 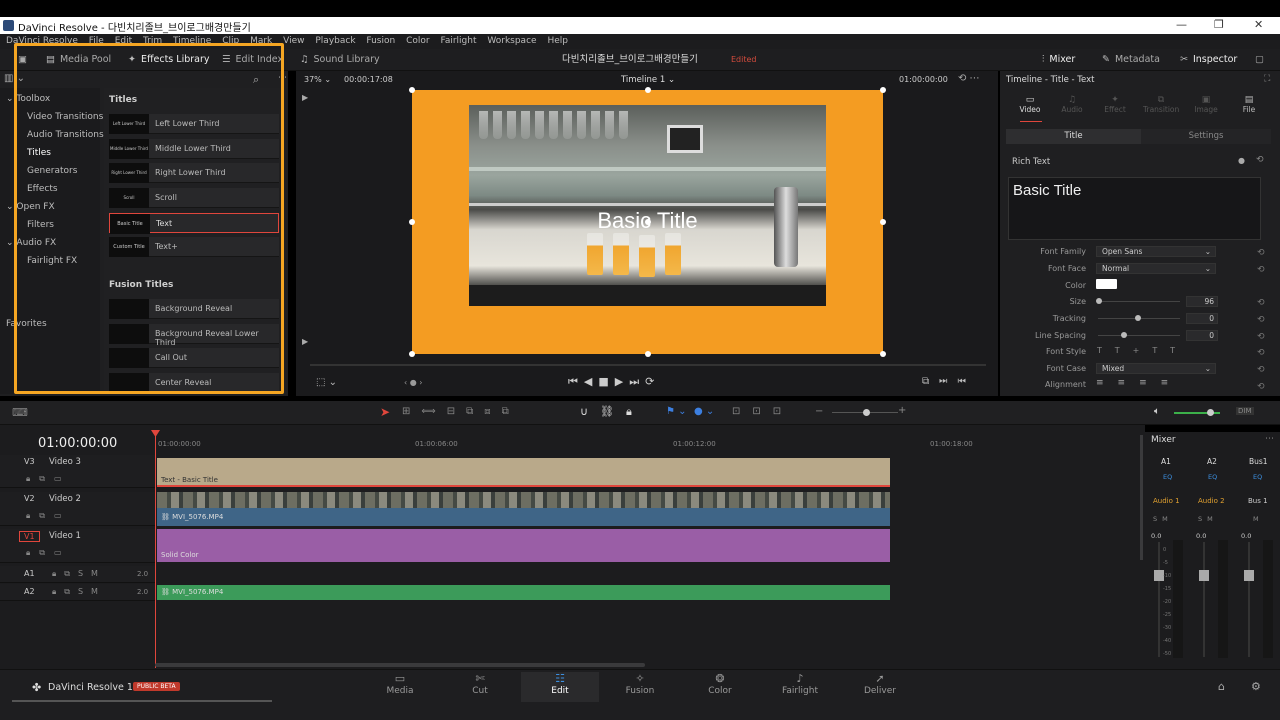 What do you see at coordinates (1159, 599) in the screenshot?
I see `fader-track-a1` at bounding box center [1159, 599].